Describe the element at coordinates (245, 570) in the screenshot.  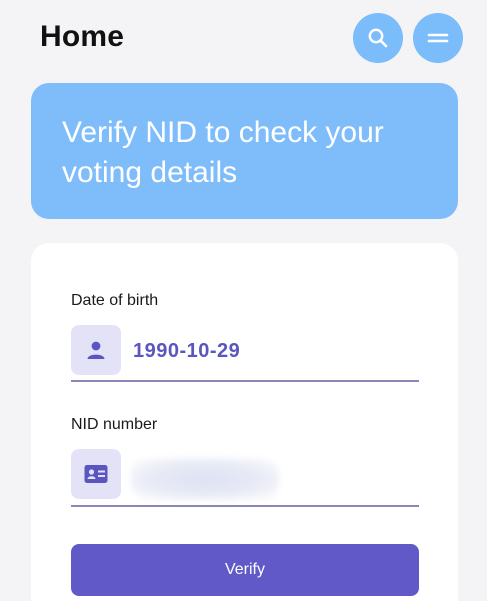
I see `verify-button: Verify` at that location.